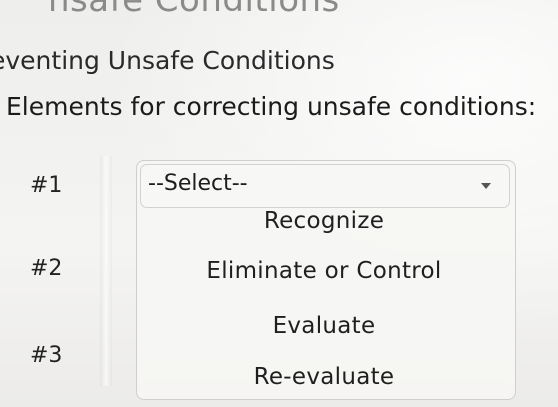  I want to click on option-recognize: Recognize, so click(324, 221).